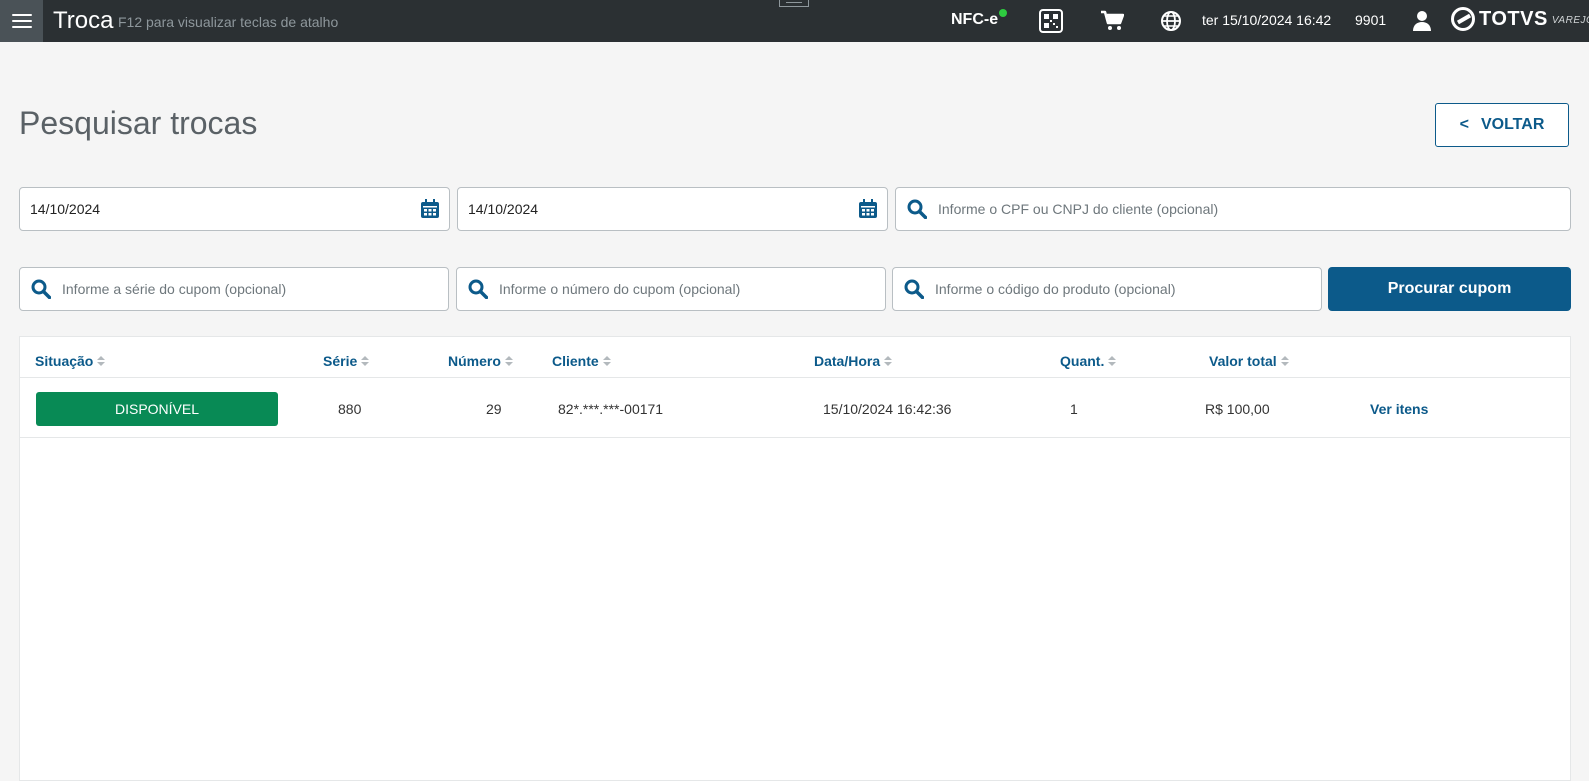  What do you see at coordinates (1055, 289) in the screenshot?
I see `produto-placeholder: Informe o código do produto (opcional)` at bounding box center [1055, 289].